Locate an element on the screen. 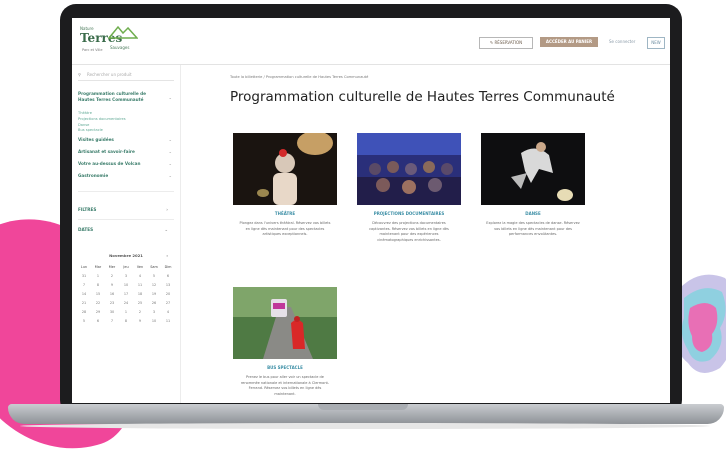 This screenshot has height=476, width=726. search-input: ⚲ Rechercher un produit is located at coordinates (126, 75).